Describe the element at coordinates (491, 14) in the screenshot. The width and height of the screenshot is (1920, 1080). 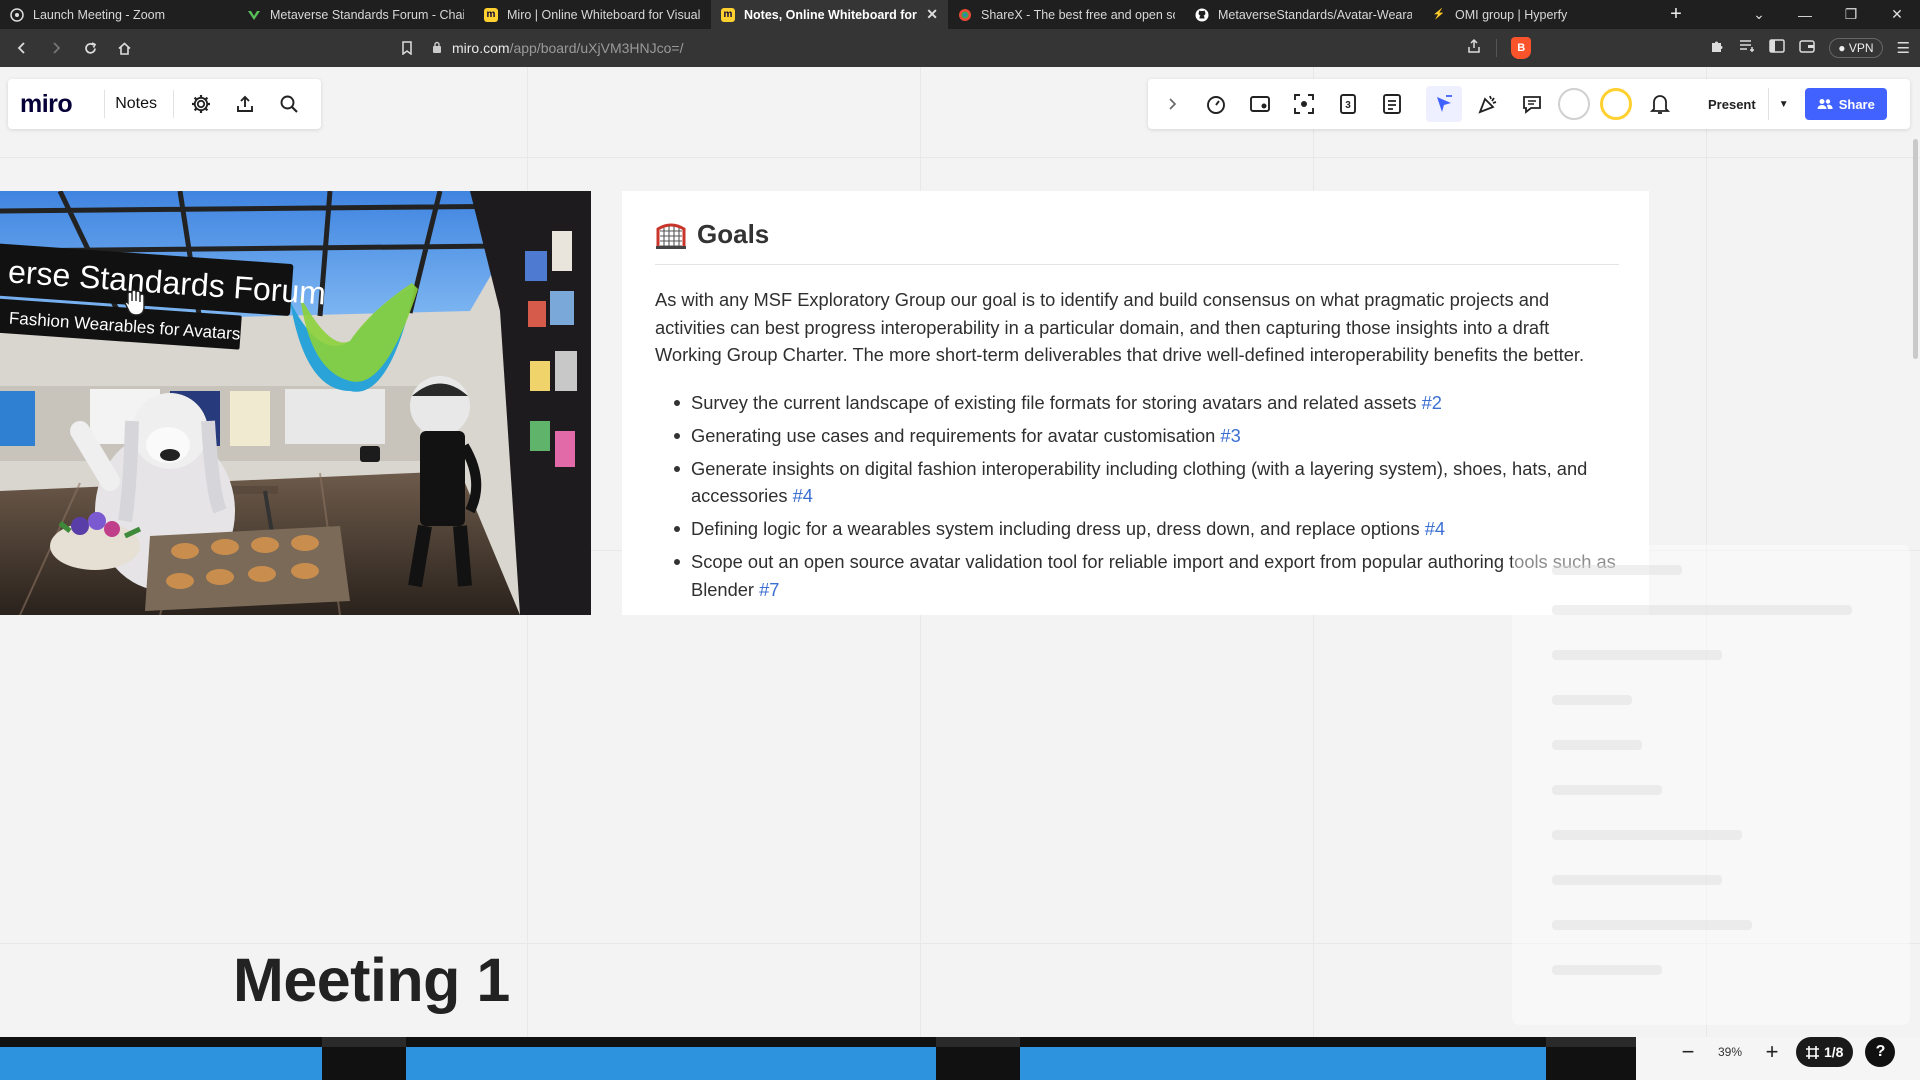
I see `miro-icon: m` at that location.